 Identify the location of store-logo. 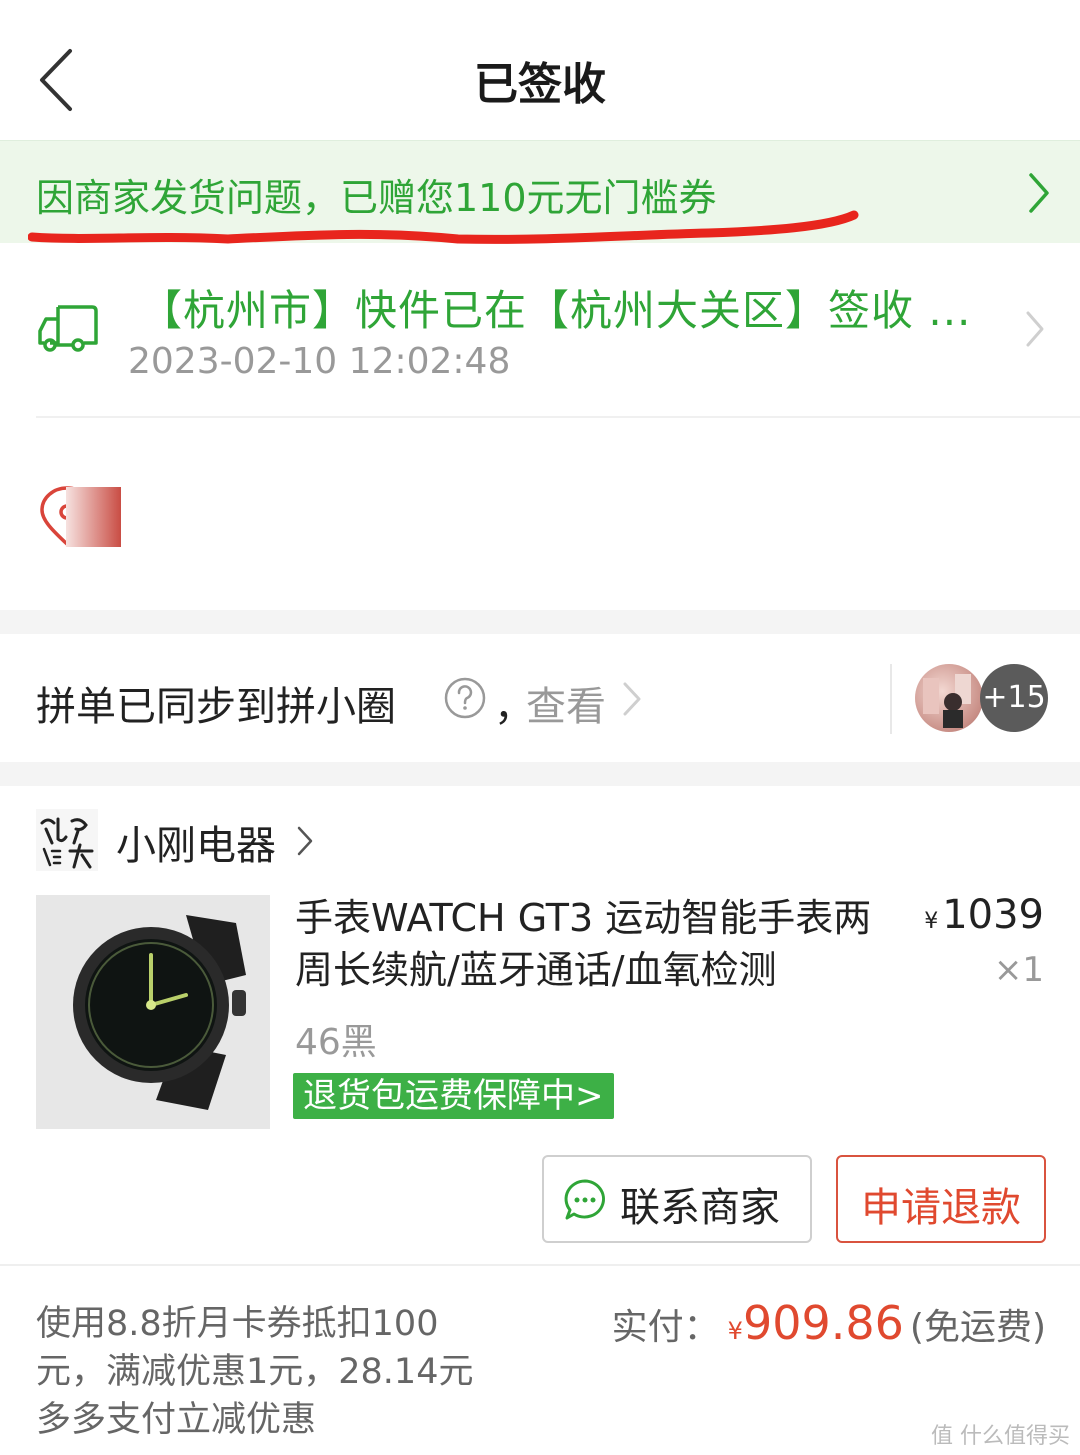
(67, 840).